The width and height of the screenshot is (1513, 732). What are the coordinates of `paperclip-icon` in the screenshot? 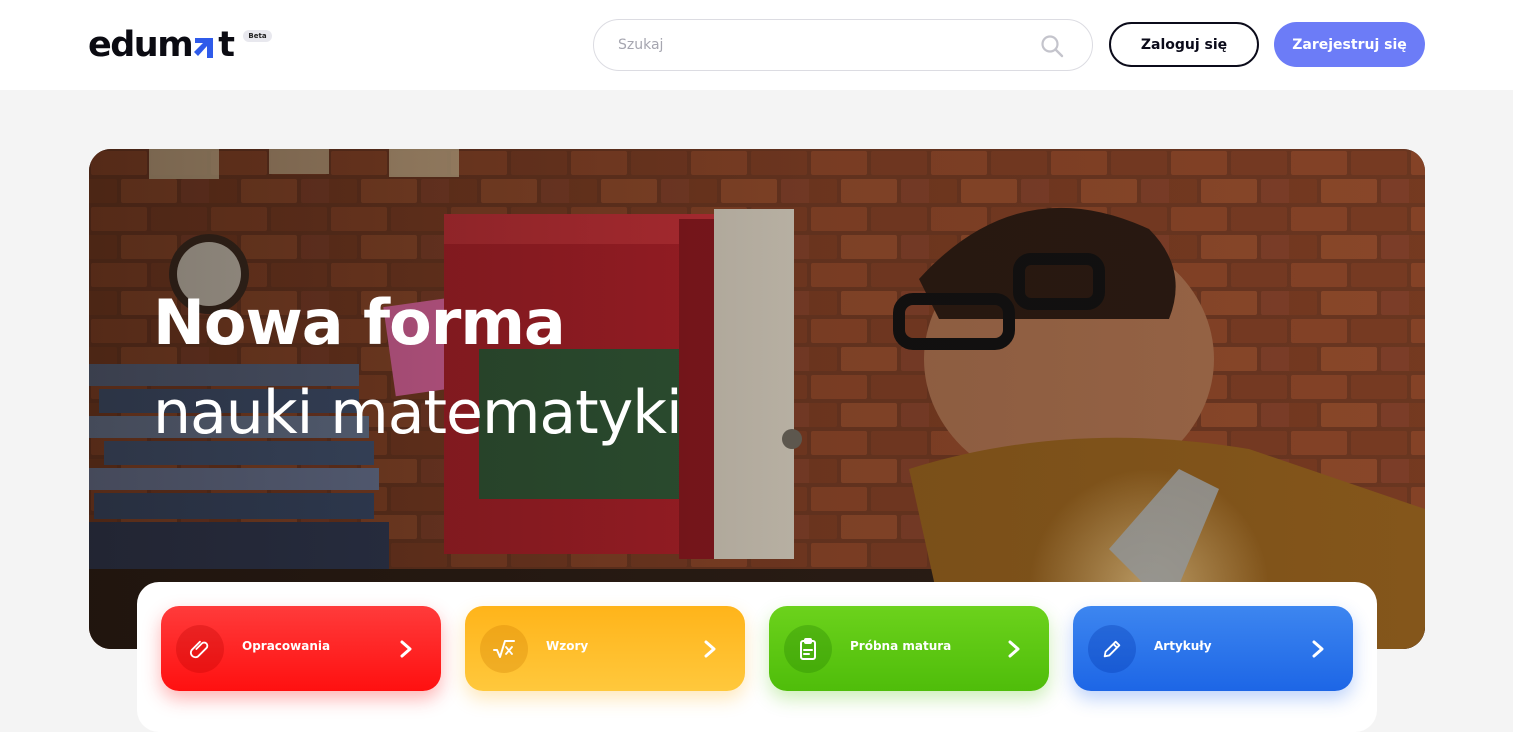 It's located at (199, 649).